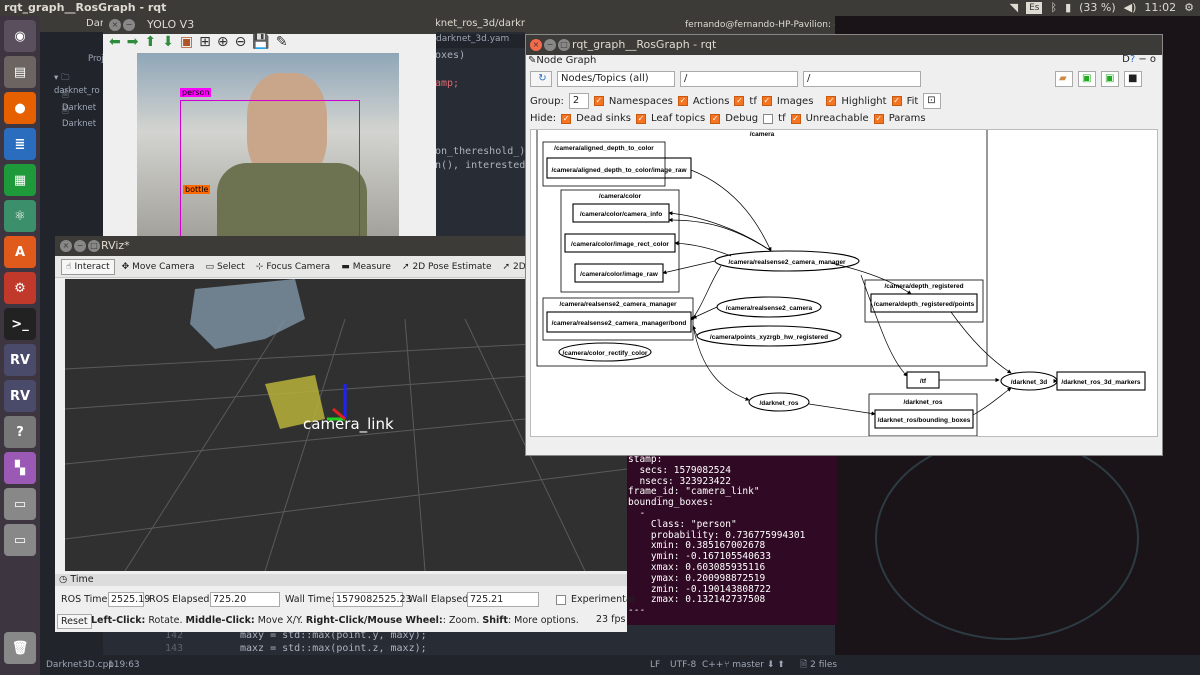  What do you see at coordinates (20, 648) in the screenshot?
I see `trash-icon: 🗑` at bounding box center [20, 648].